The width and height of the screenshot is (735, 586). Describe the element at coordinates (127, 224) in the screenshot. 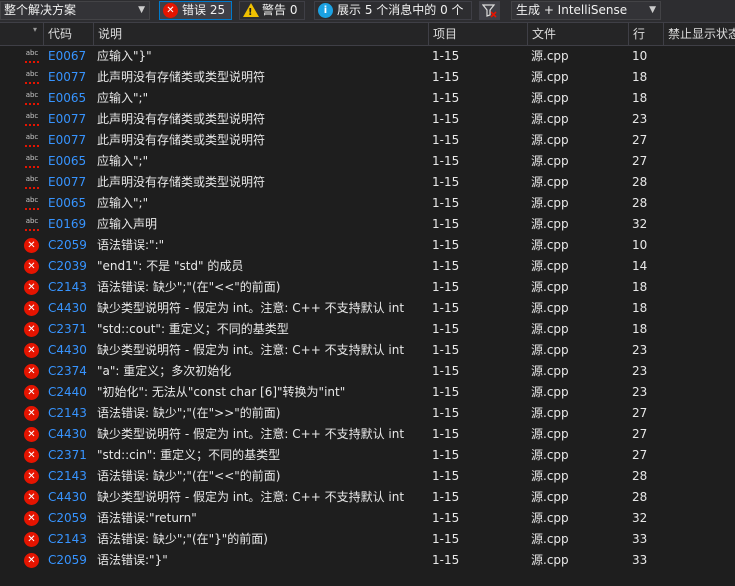

I see `error-description: 应输入声明` at that location.